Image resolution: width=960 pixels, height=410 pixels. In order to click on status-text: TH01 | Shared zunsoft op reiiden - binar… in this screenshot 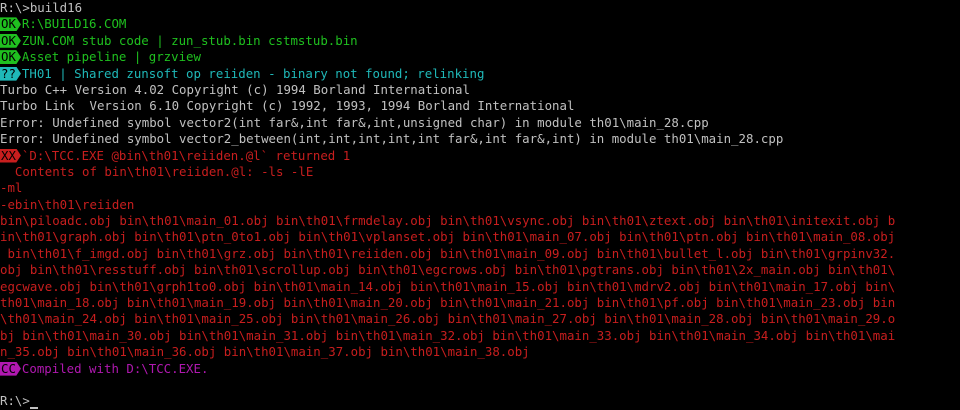, I will do `click(253, 73)`.